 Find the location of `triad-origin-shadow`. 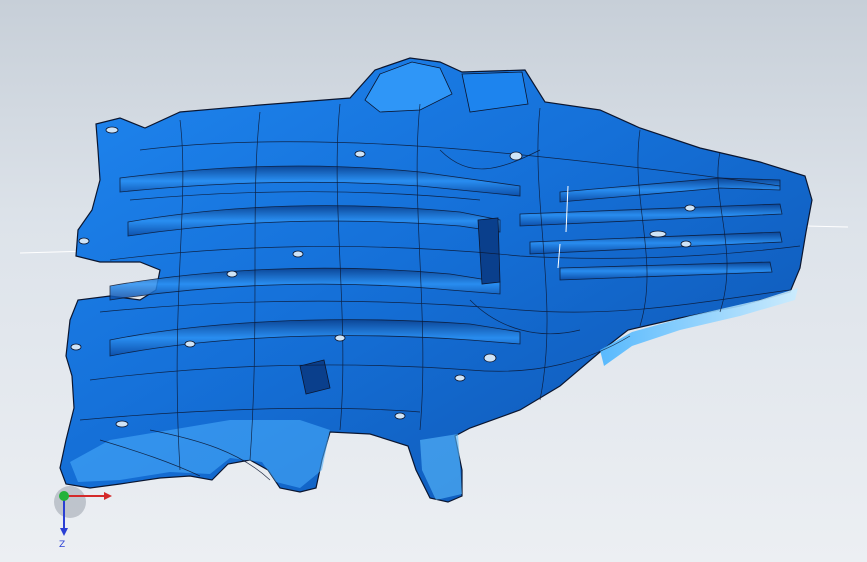

triad-origin-shadow is located at coordinates (70, 502).